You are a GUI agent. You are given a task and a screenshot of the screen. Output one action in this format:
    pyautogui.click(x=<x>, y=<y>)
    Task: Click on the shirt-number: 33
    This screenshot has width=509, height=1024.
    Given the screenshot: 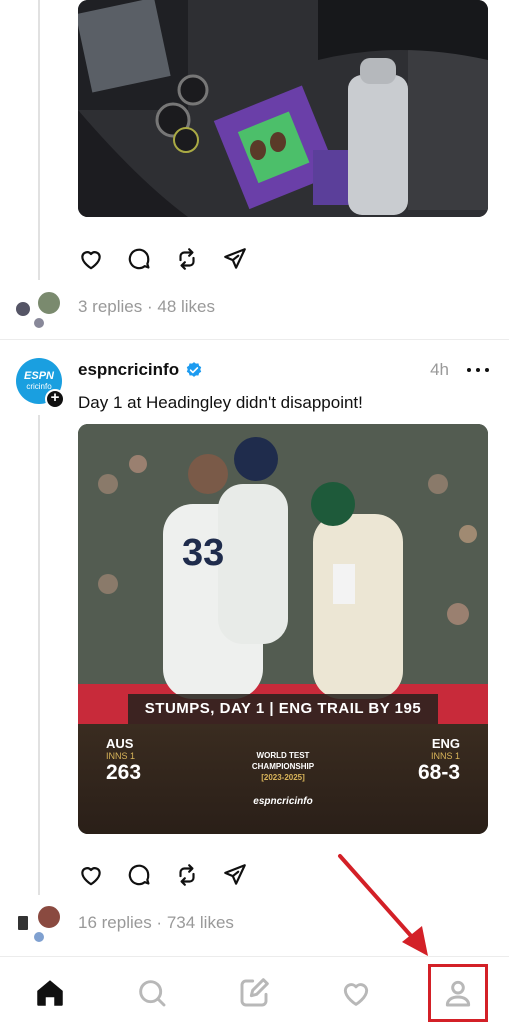 What is the action you would take?
    pyautogui.click(x=203, y=553)
    